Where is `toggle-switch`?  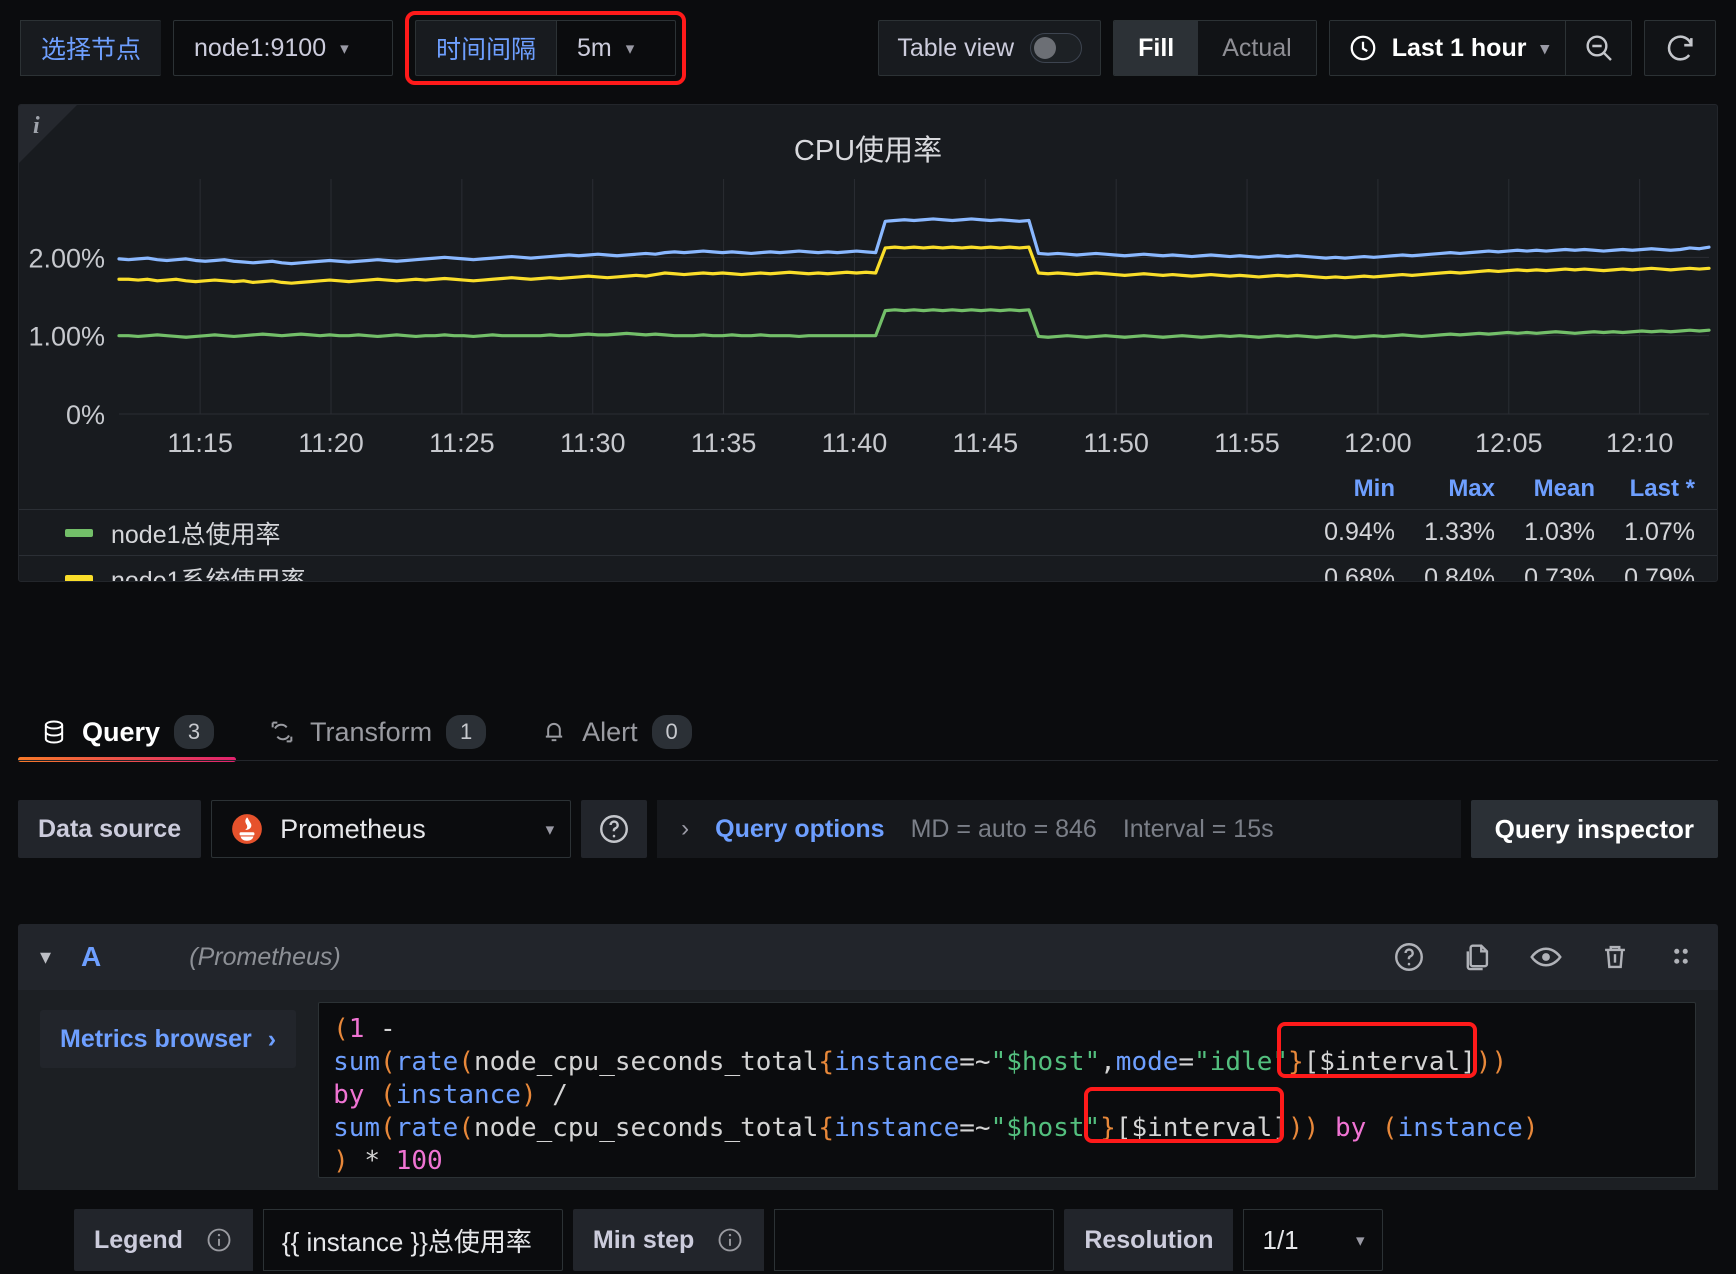 toggle-switch is located at coordinates (1056, 48).